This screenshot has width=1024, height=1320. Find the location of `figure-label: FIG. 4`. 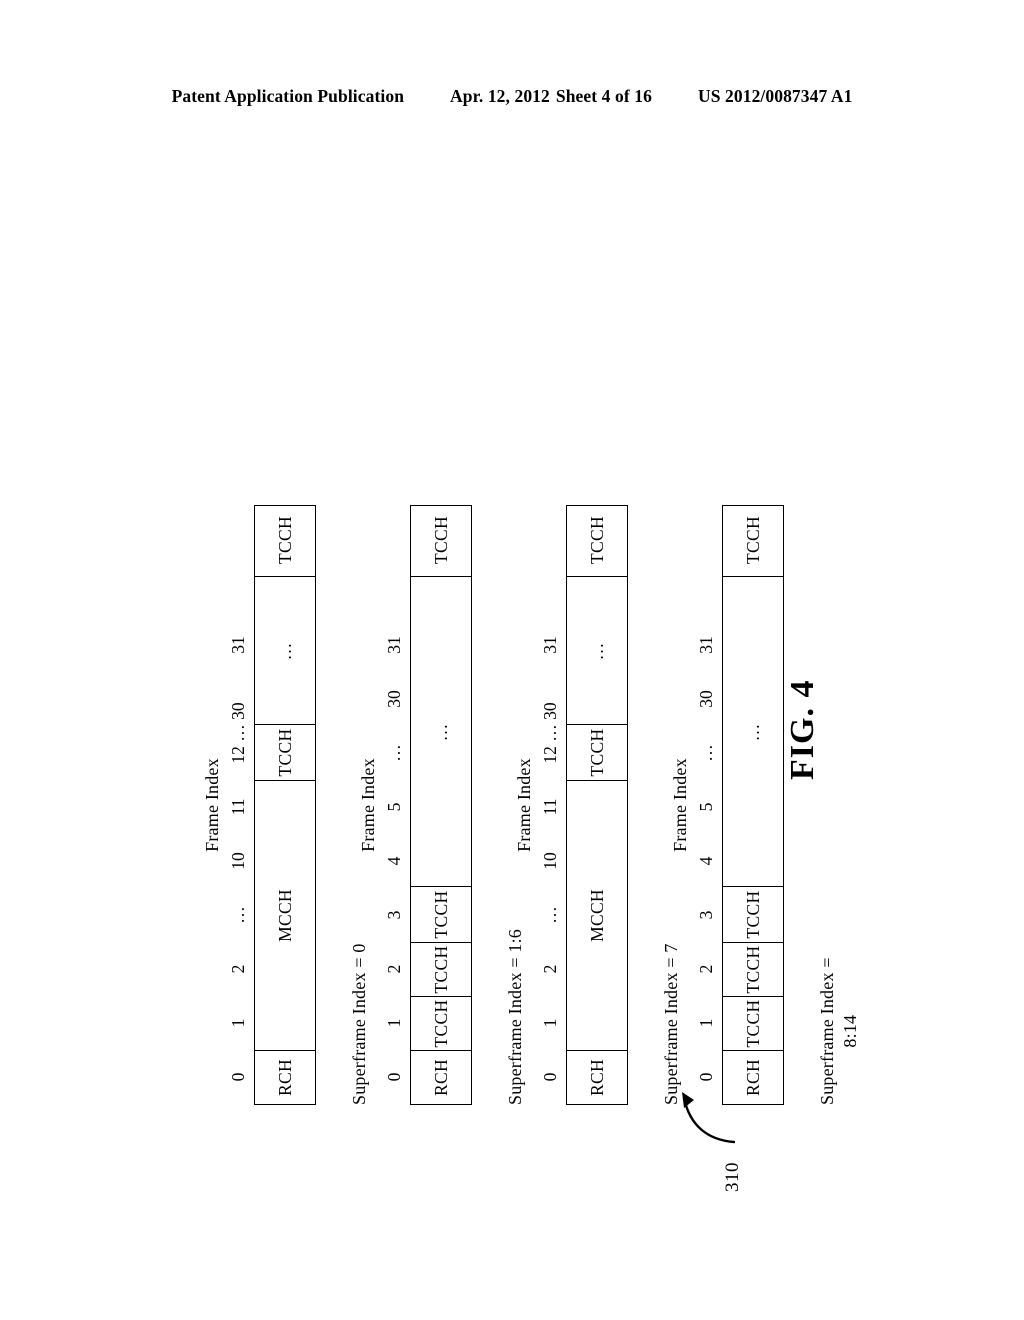

figure-label: FIG. 4 is located at coordinates (802, 729).